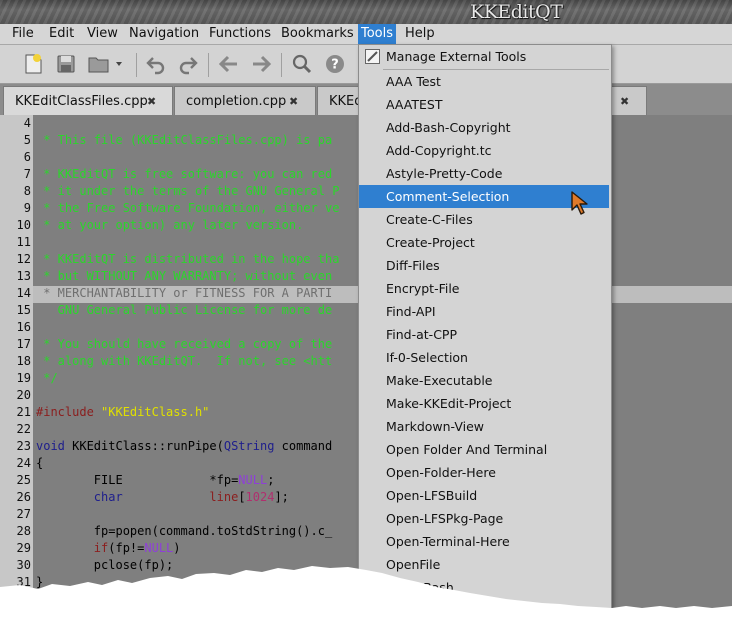 Image resolution: width=732 pixels, height=621 pixels. What do you see at coordinates (366, 12) in the screenshot?
I see `title-bar: KKEditQT` at bounding box center [366, 12].